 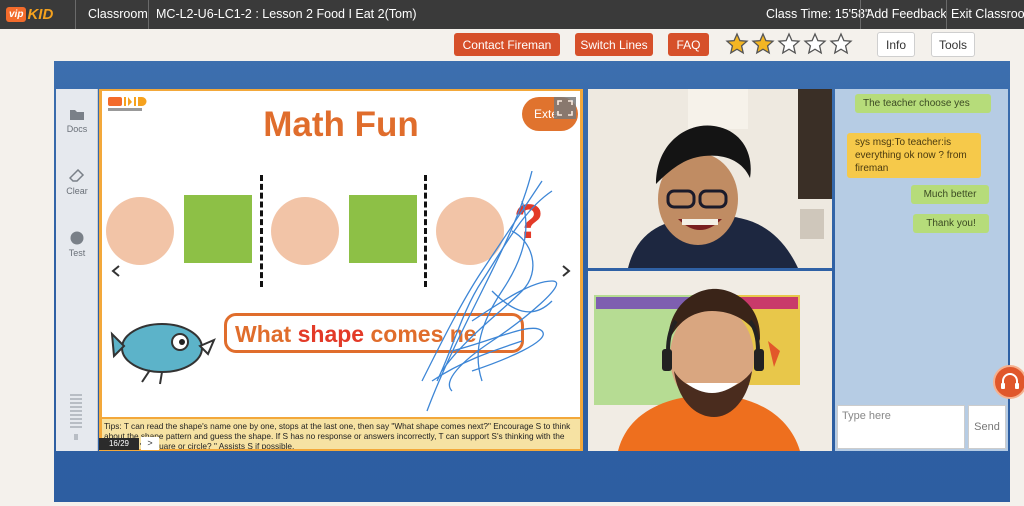 I want to click on teacher-video-frame, so click(x=710, y=361).